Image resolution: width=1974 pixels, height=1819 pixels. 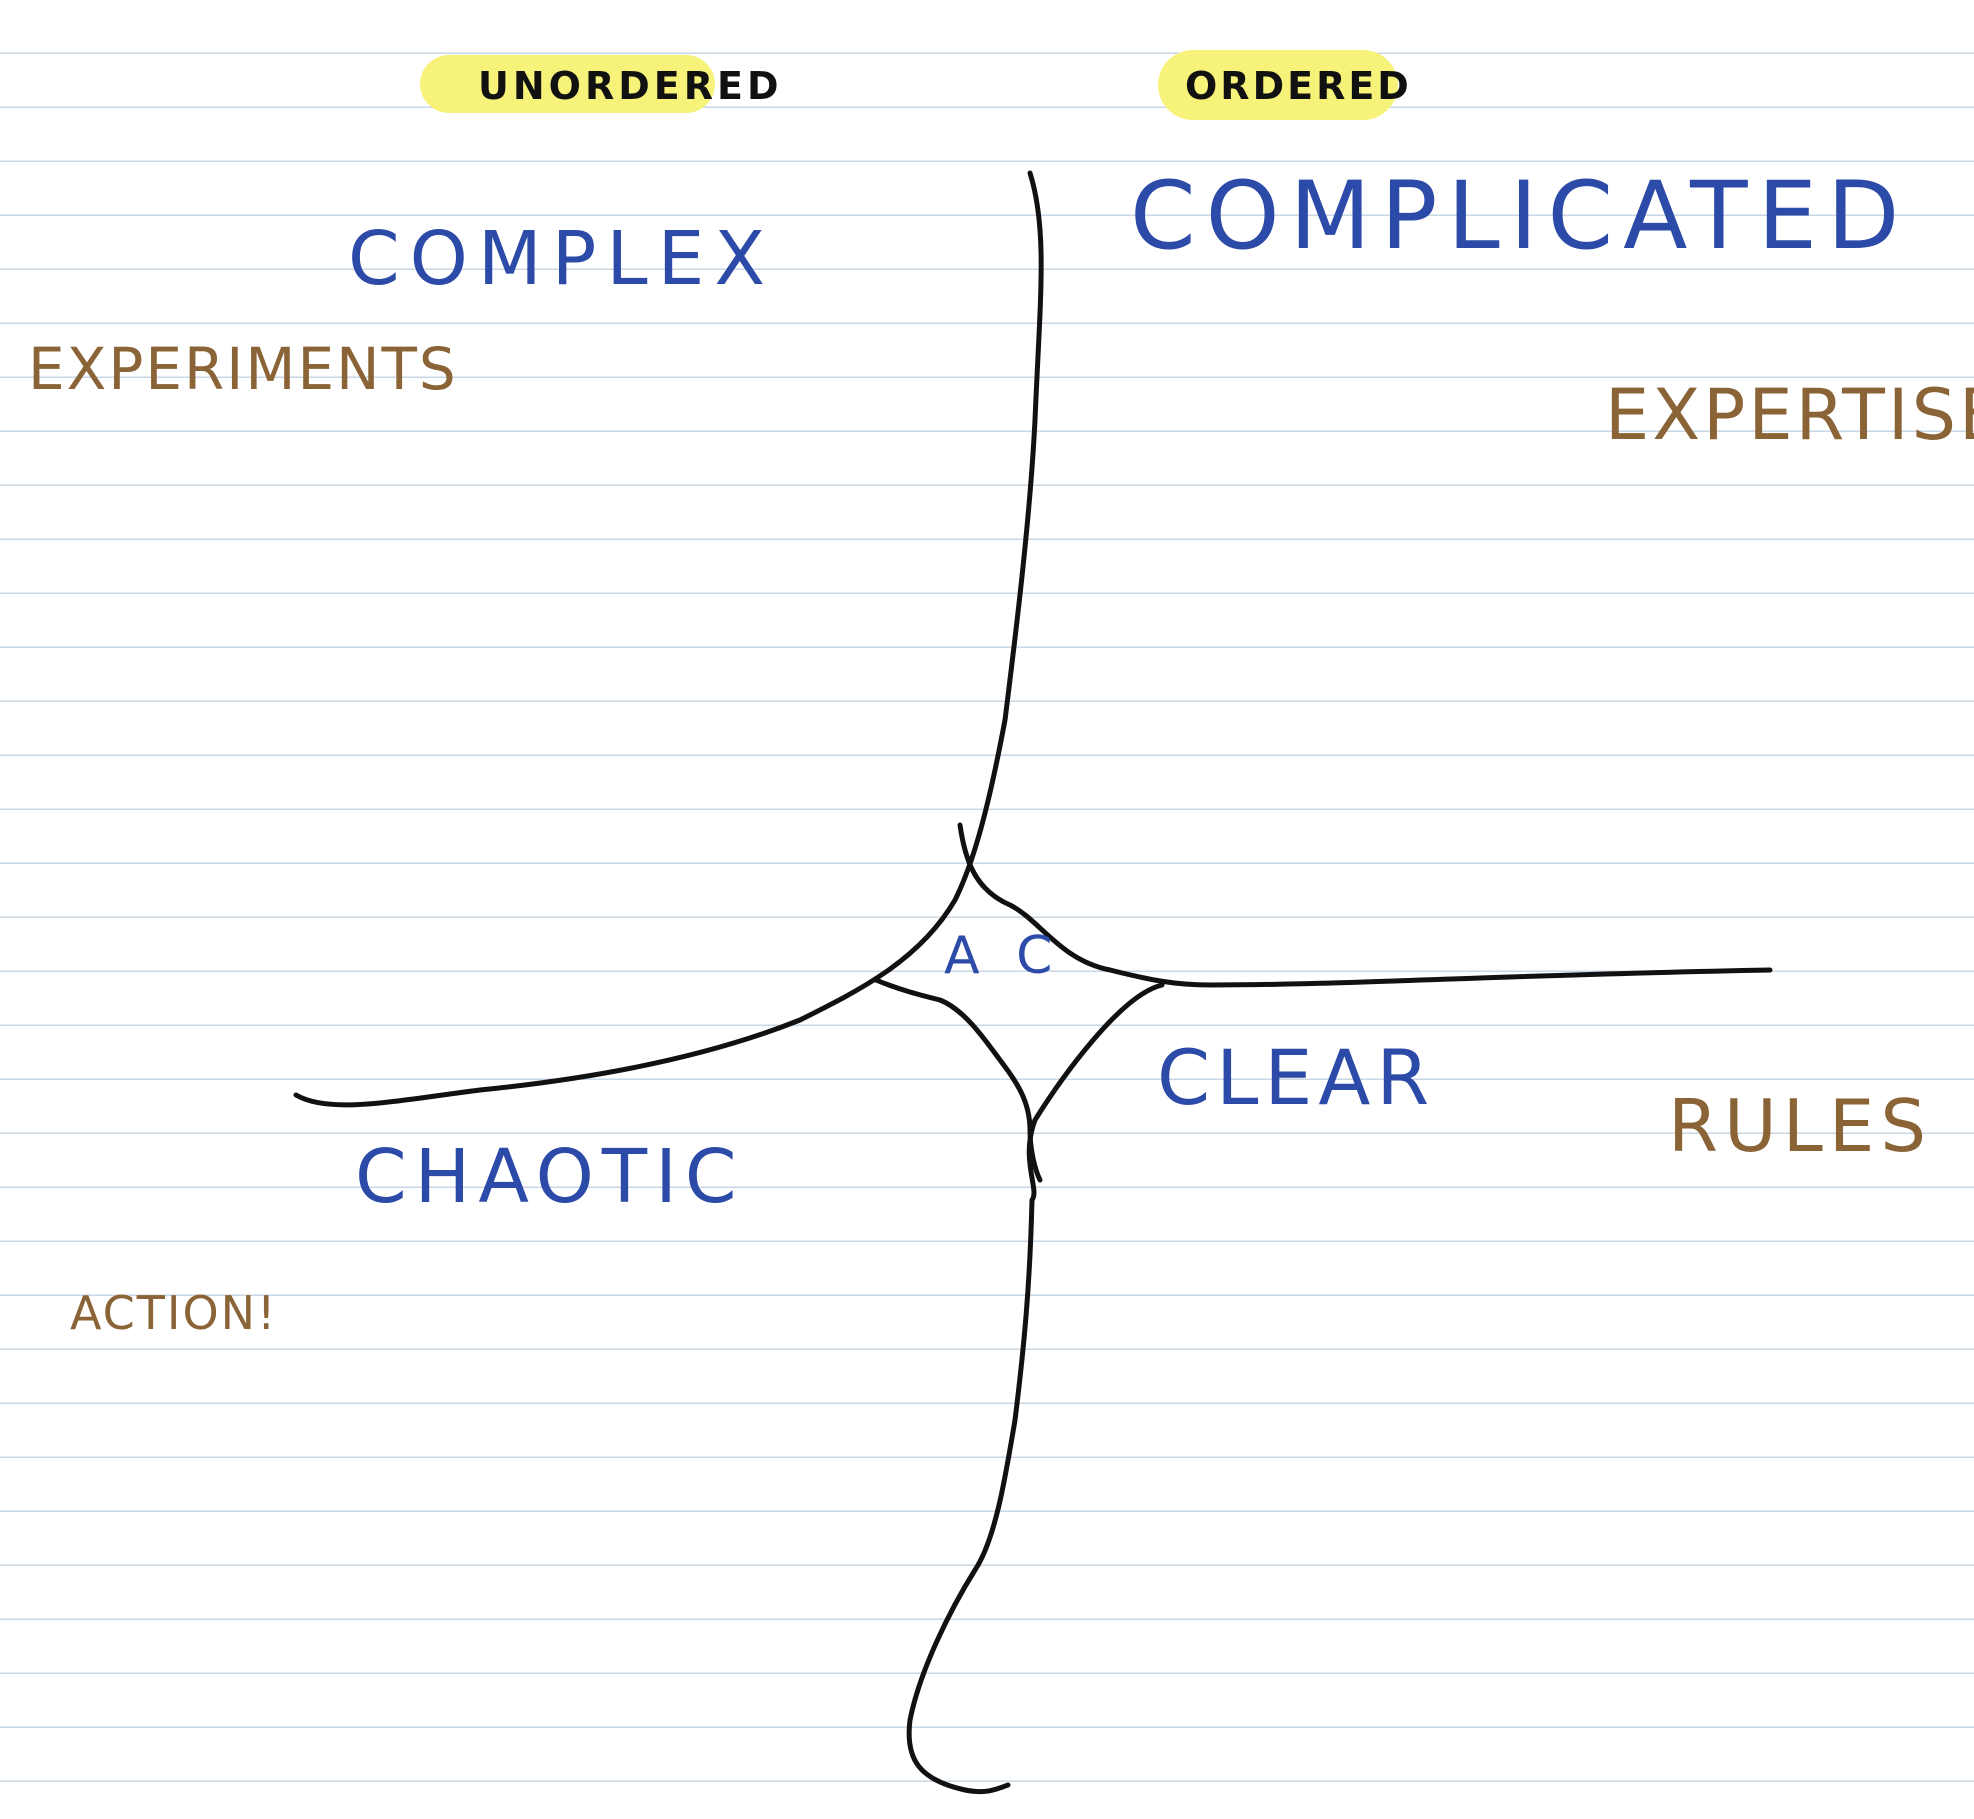 I want to click on bottom-boundary-line, so click(x=1035, y=1388).